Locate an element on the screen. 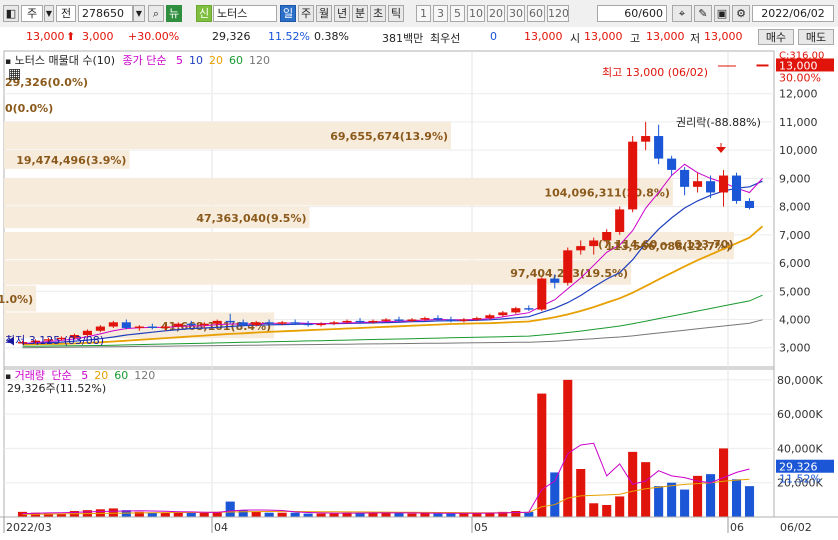 This screenshot has height=540, width=838. ma-legend-5: 5 is located at coordinates (179, 60).